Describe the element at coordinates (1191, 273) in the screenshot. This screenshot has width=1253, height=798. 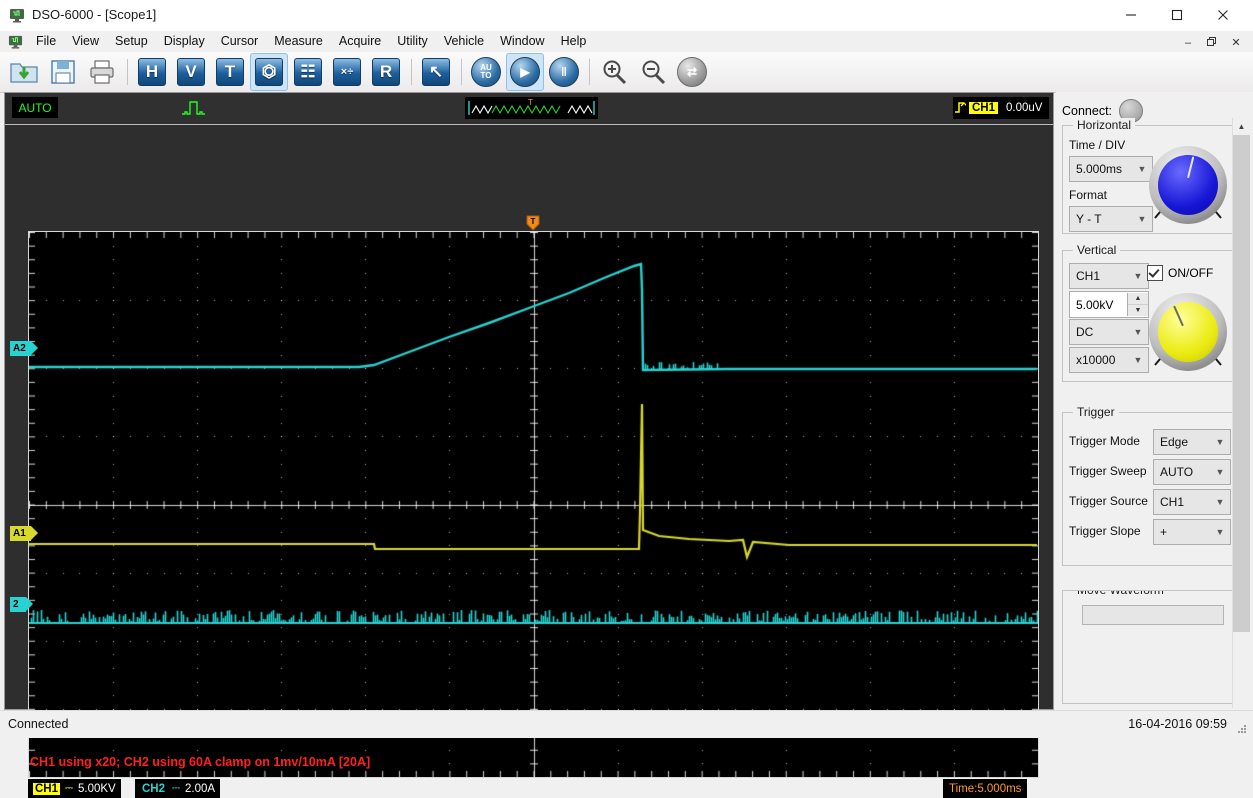
I see `channel-onoff-label: ON/OFF` at that location.